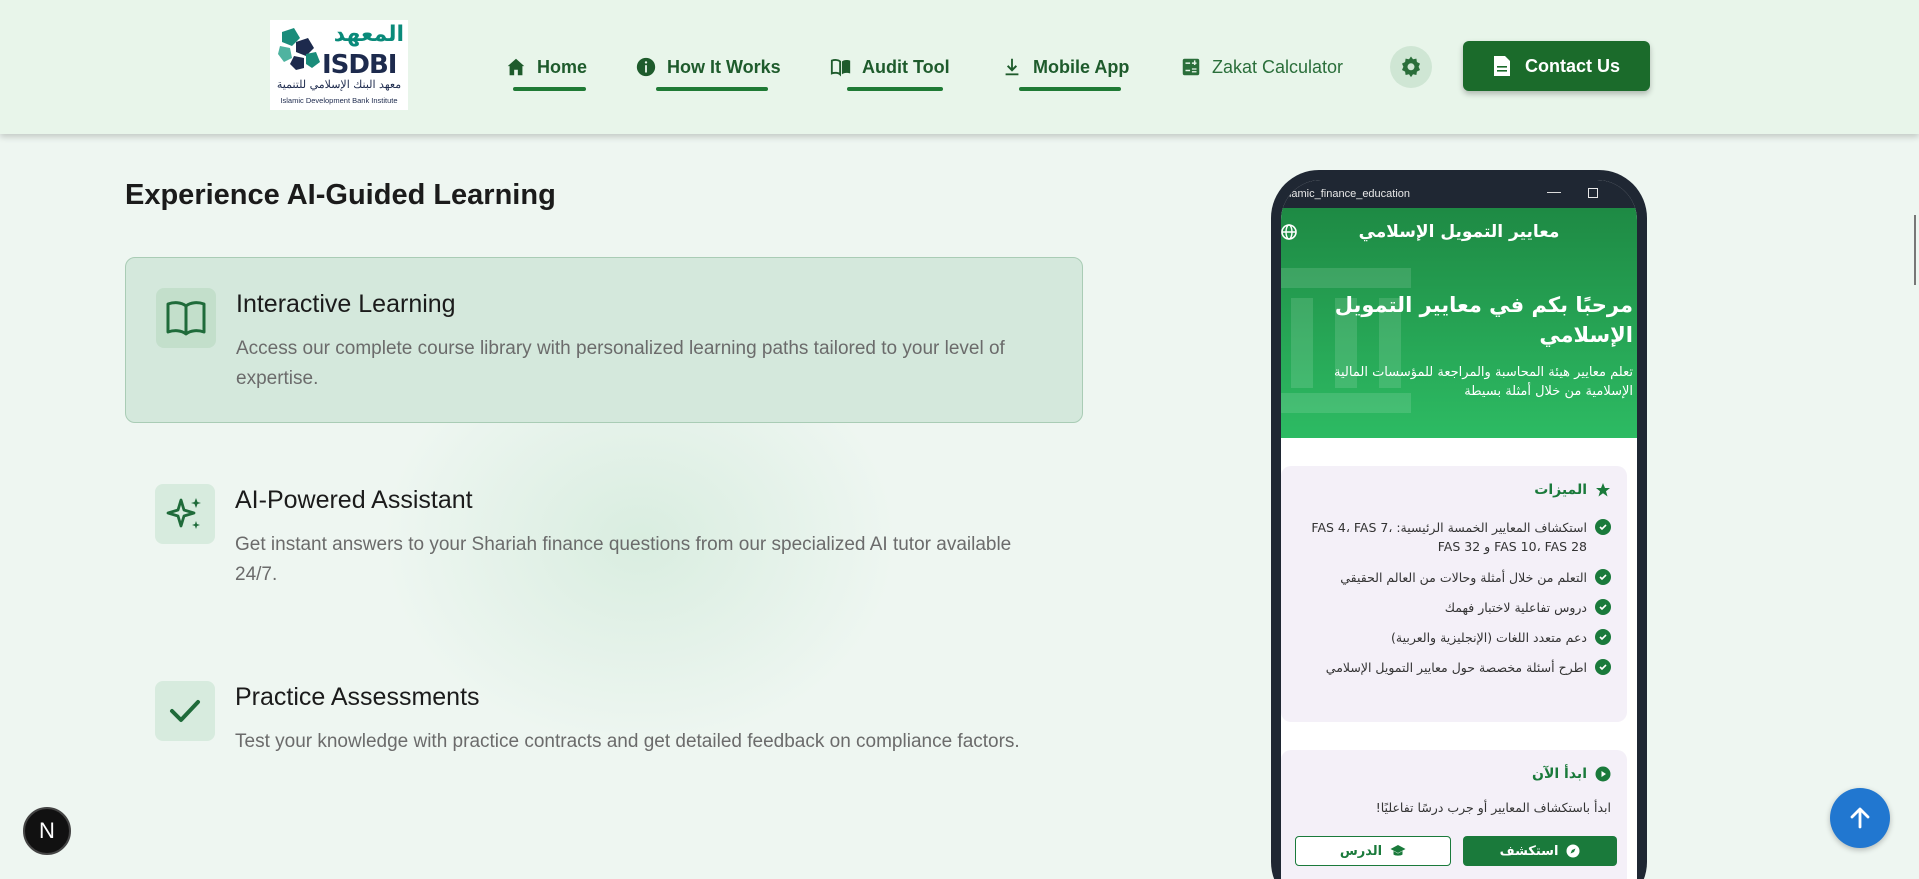 This screenshot has height=879, width=1919. What do you see at coordinates (1459, 194) in the screenshot?
I see `app-window-titlebar: islamic_finance_education —` at bounding box center [1459, 194].